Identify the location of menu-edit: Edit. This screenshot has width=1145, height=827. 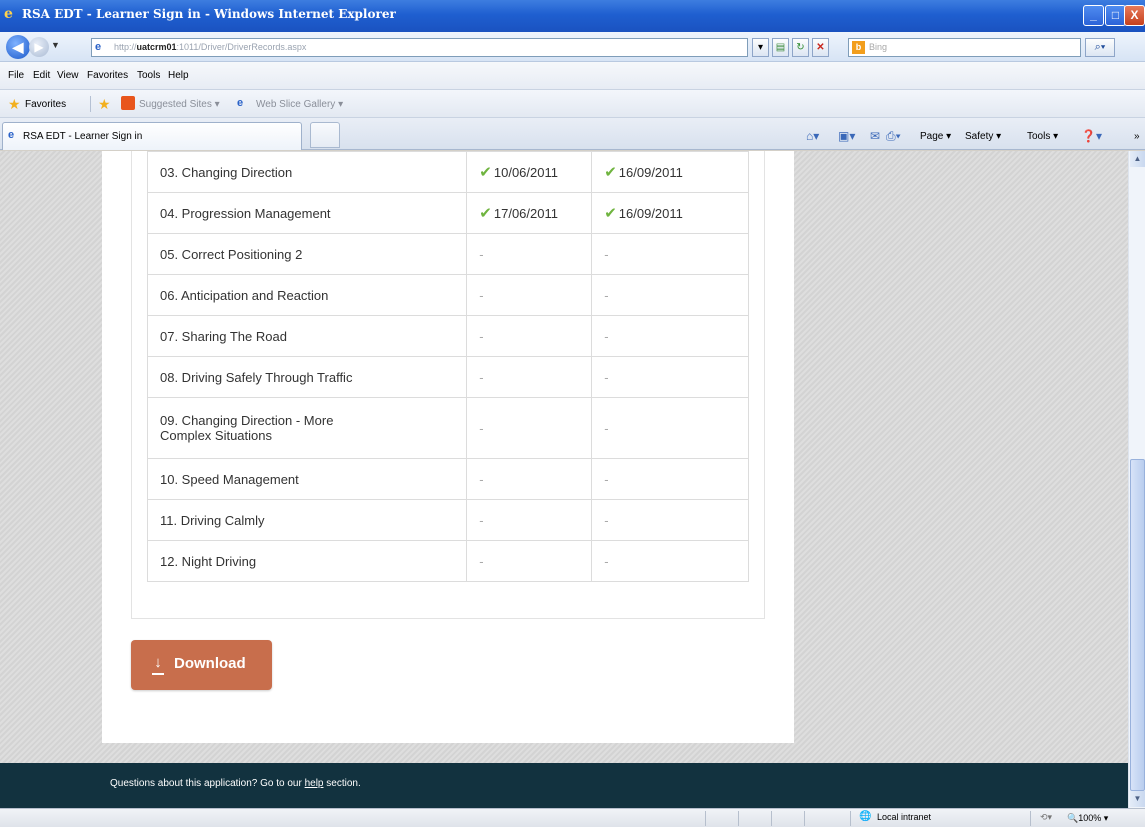
(41, 75).